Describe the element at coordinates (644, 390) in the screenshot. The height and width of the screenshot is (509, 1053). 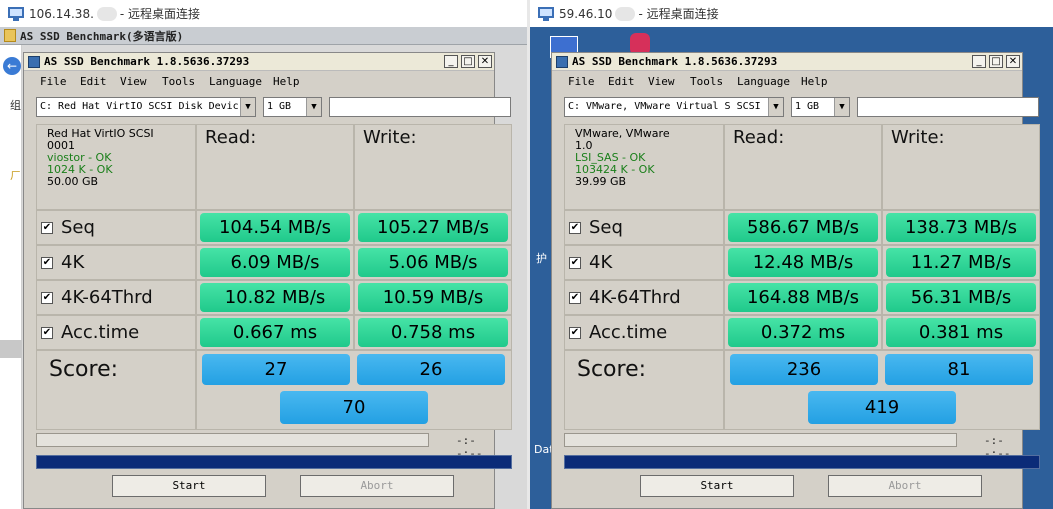
I see `score-label-cell: Score:` at that location.